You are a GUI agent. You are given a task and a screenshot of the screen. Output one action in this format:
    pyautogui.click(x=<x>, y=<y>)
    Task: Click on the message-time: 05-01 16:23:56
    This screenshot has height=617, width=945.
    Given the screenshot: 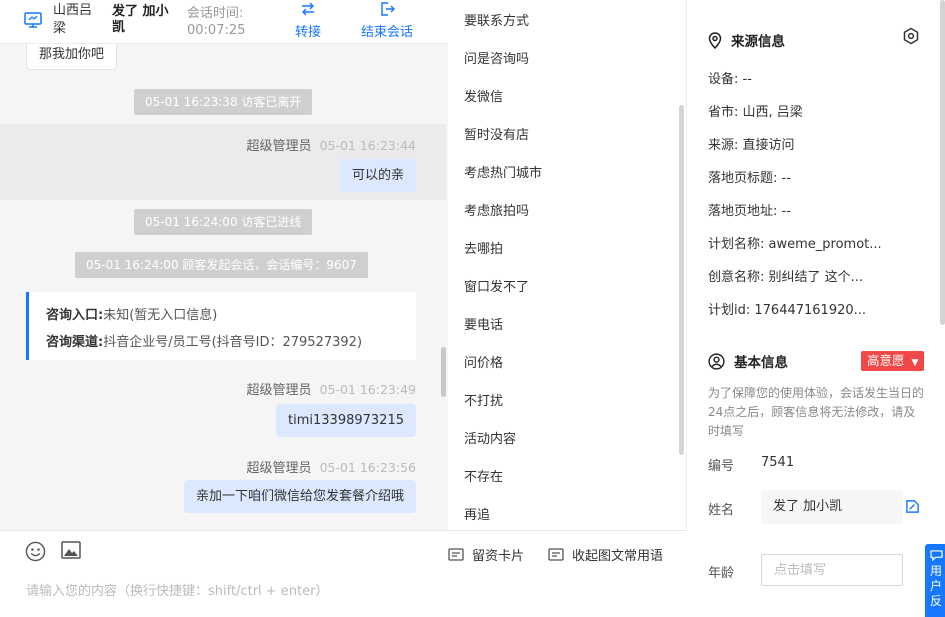 What is the action you would take?
    pyautogui.click(x=367, y=467)
    